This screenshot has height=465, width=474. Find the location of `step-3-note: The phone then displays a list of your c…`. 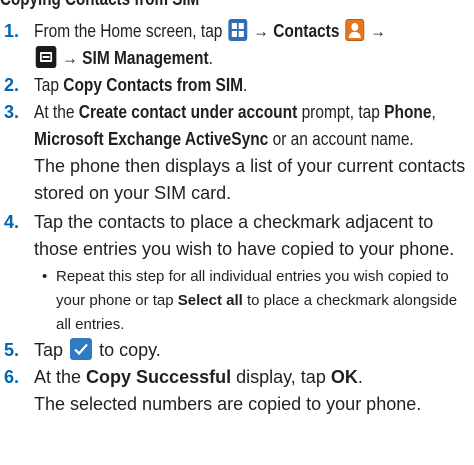

step-3-note: The phone then displays a list of your c… is located at coordinates (250, 179).